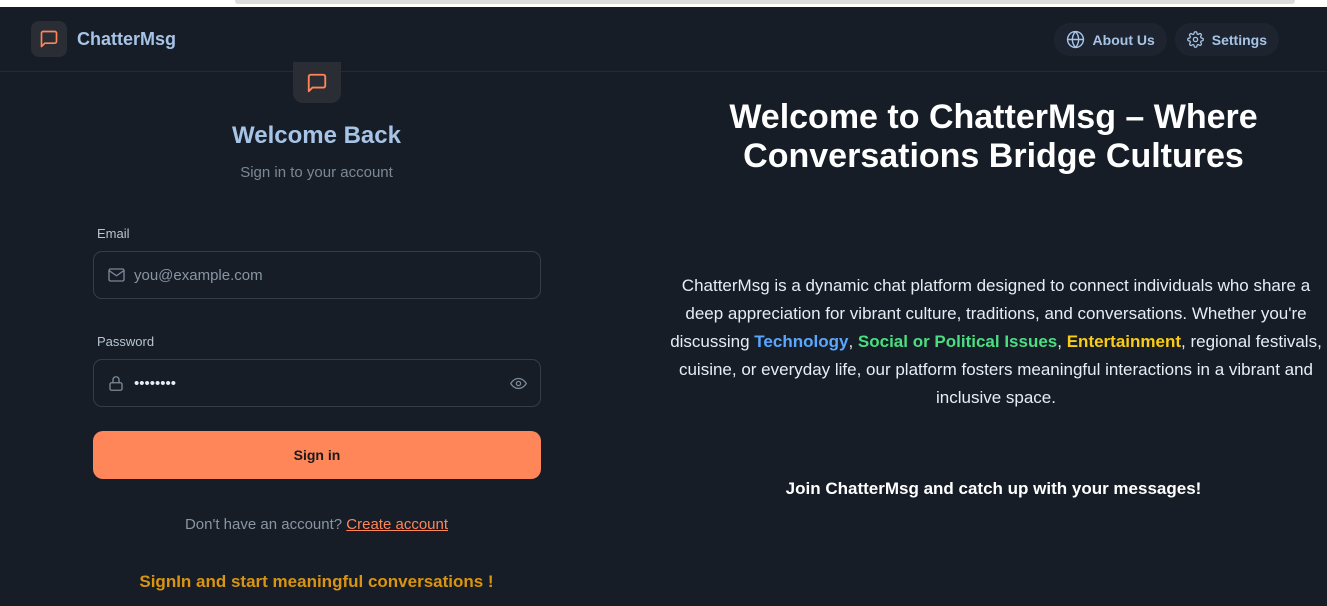 This screenshot has height=606, width=1327. Describe the element at coordinates (1195, 39) in the screenshot. I see `gear-icon` at that location.